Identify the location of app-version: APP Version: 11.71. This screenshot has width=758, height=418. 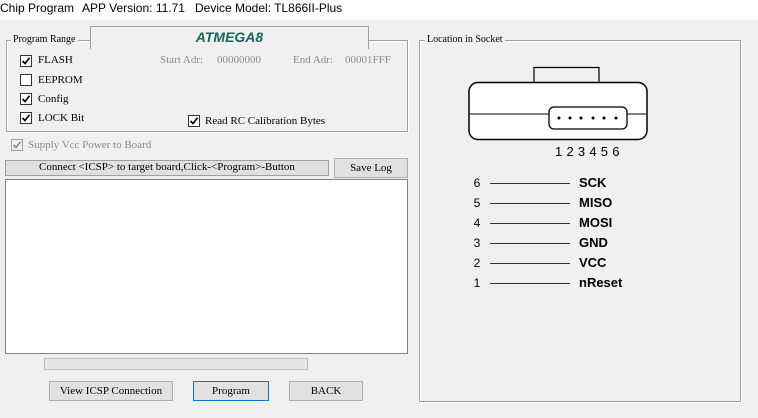
(133, 8).